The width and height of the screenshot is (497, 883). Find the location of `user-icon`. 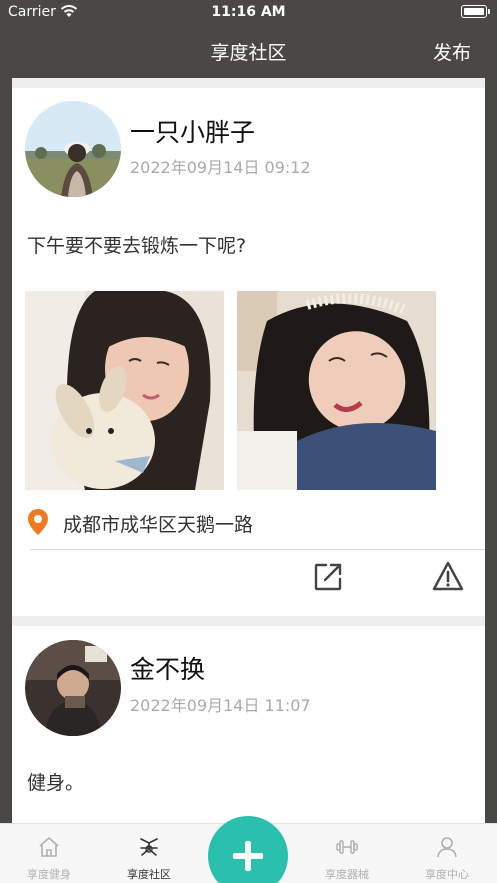

user-icon is located at coordinates (447, 847).